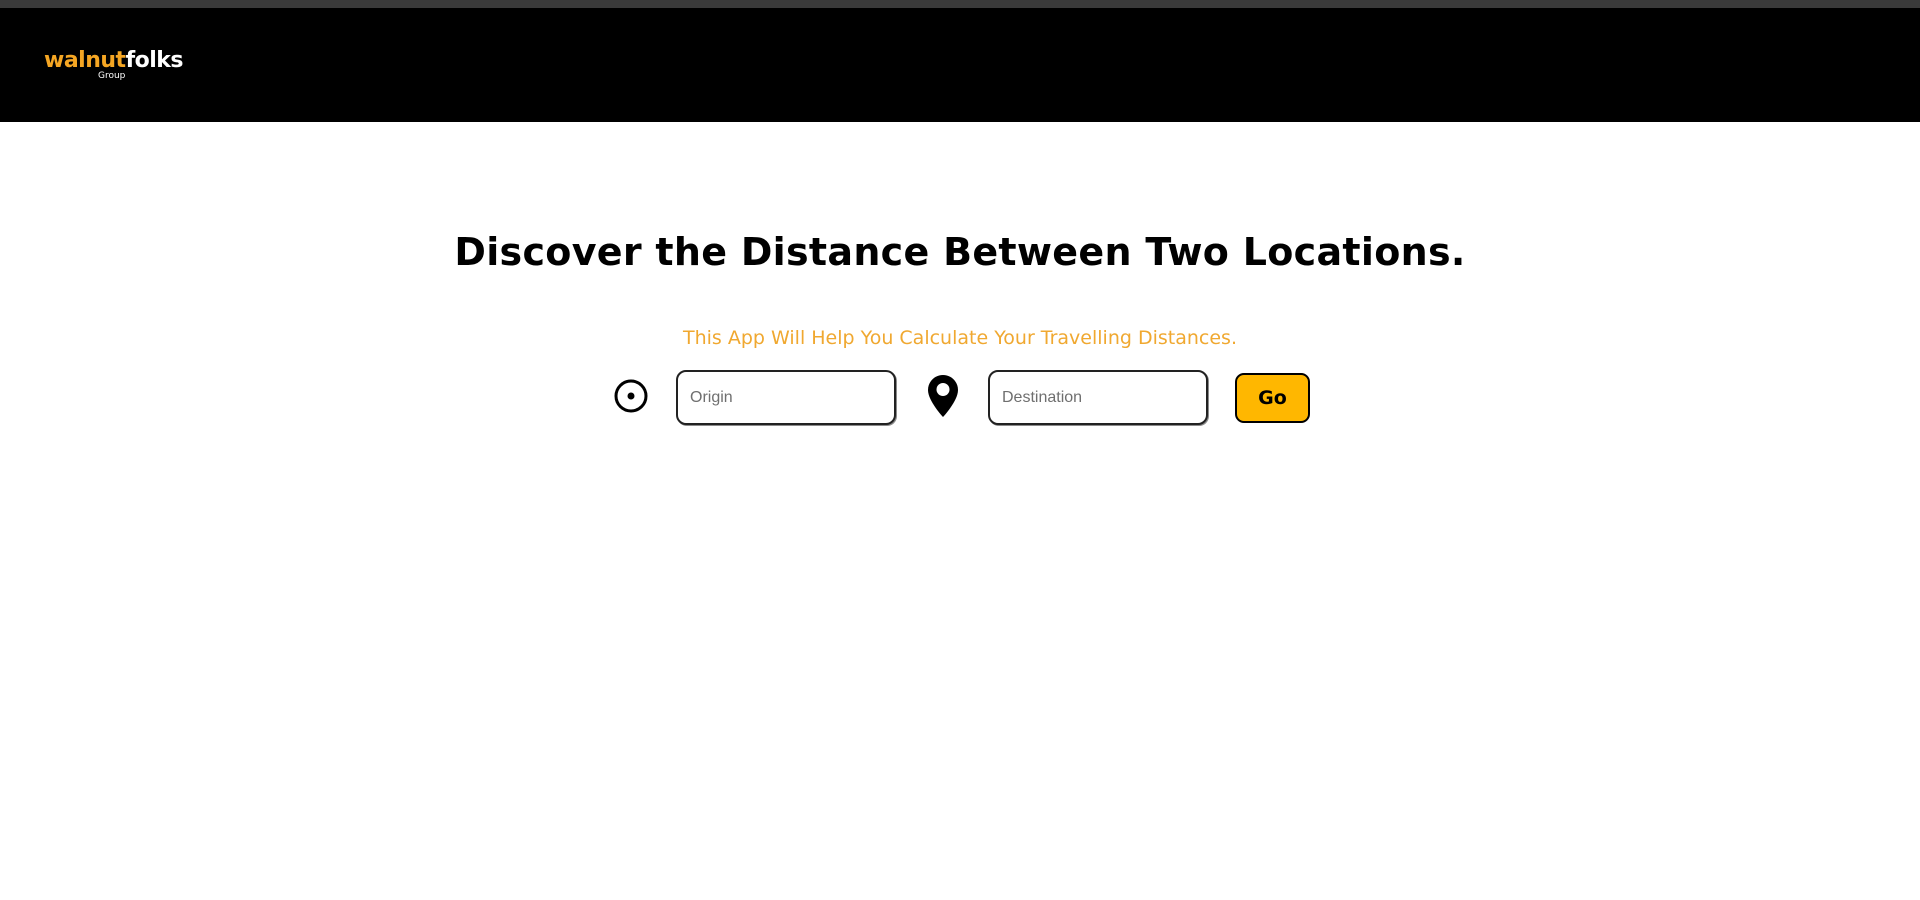  I want to click on map-pin-icon, so click(943, 396).